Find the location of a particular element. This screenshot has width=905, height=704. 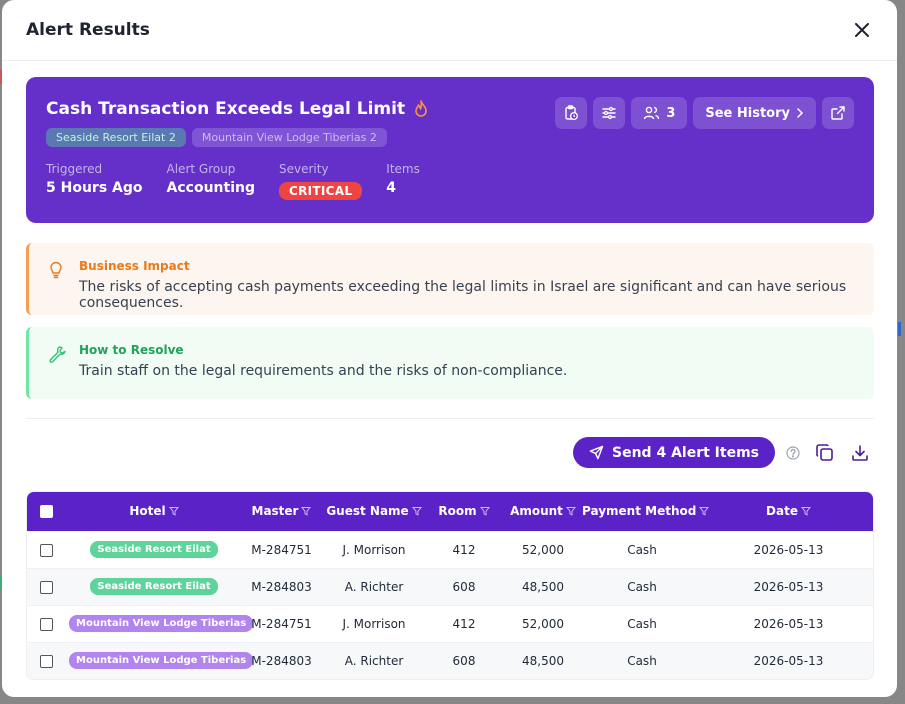

download-icon is located at coordinates (860, 452).